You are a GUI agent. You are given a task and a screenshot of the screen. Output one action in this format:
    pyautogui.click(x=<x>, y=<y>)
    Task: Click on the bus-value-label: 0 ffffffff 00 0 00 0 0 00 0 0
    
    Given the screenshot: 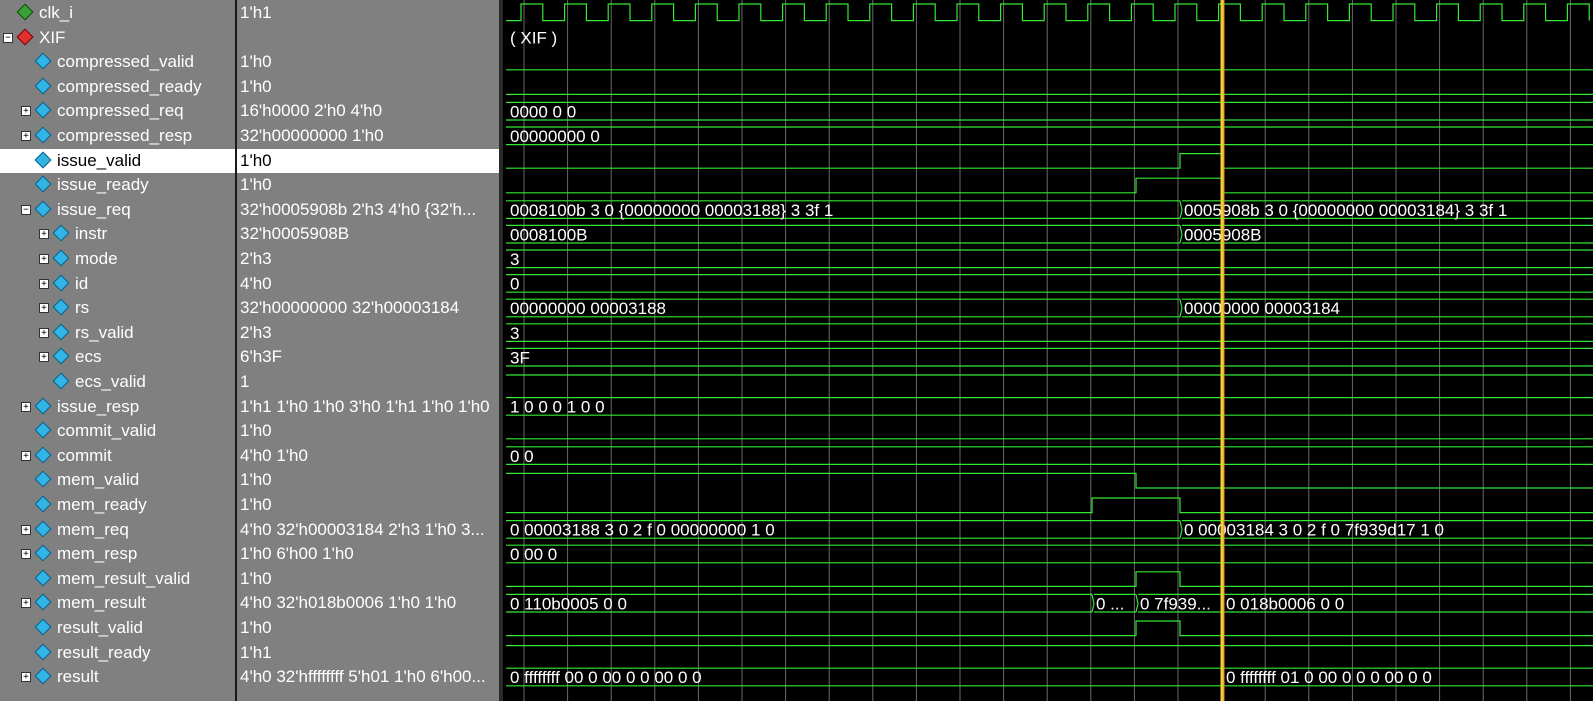 What is the action you would take?
    pyautogui.click(x=606, y=677)
    